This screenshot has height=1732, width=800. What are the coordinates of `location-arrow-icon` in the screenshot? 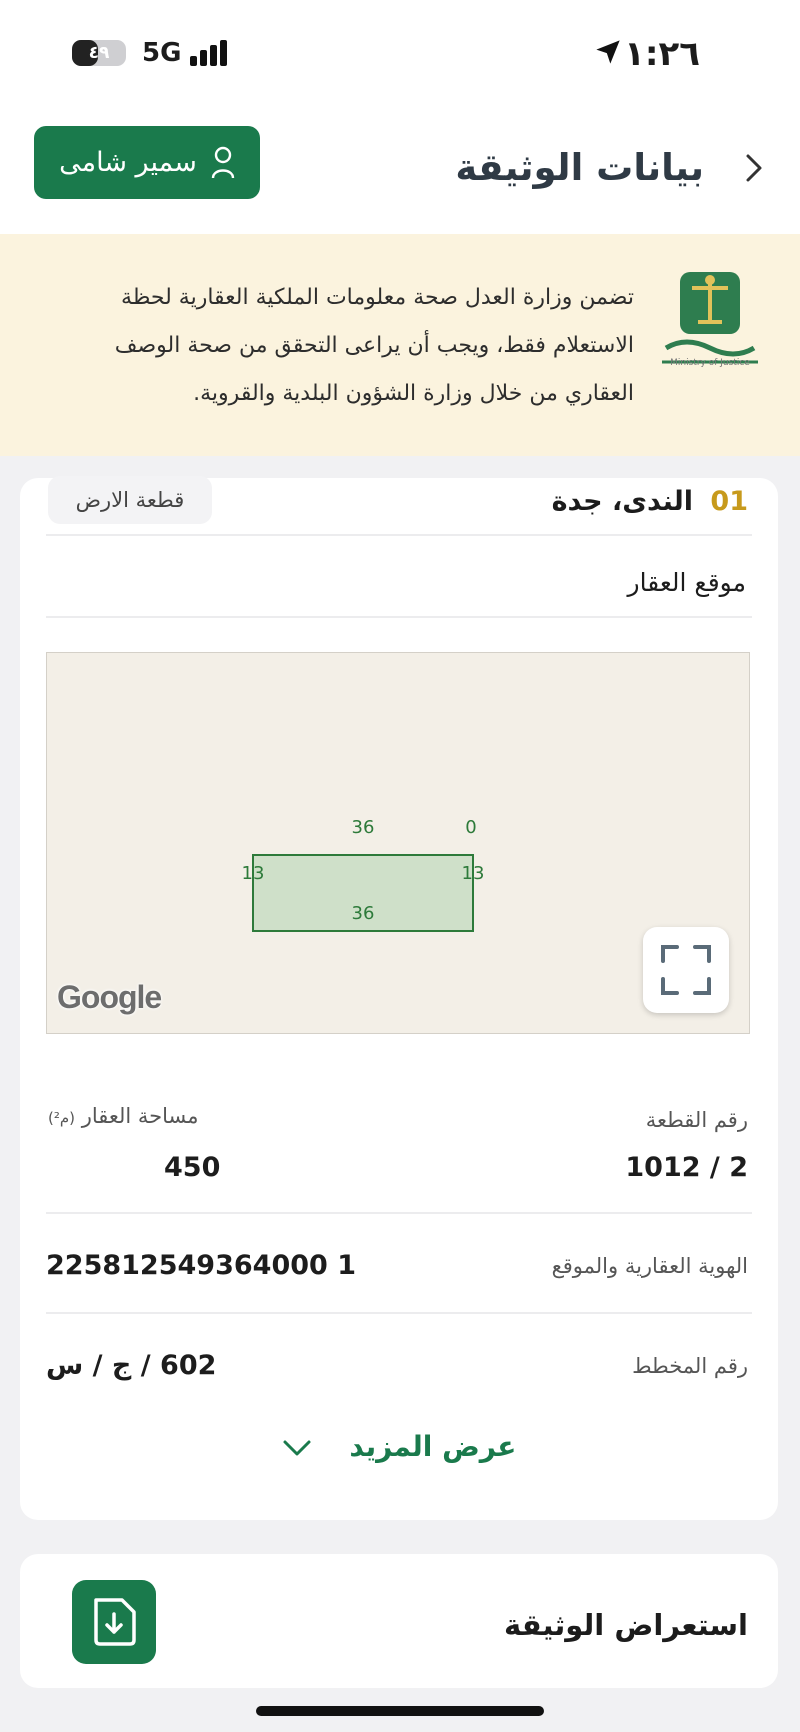 It's located at (608, 52).